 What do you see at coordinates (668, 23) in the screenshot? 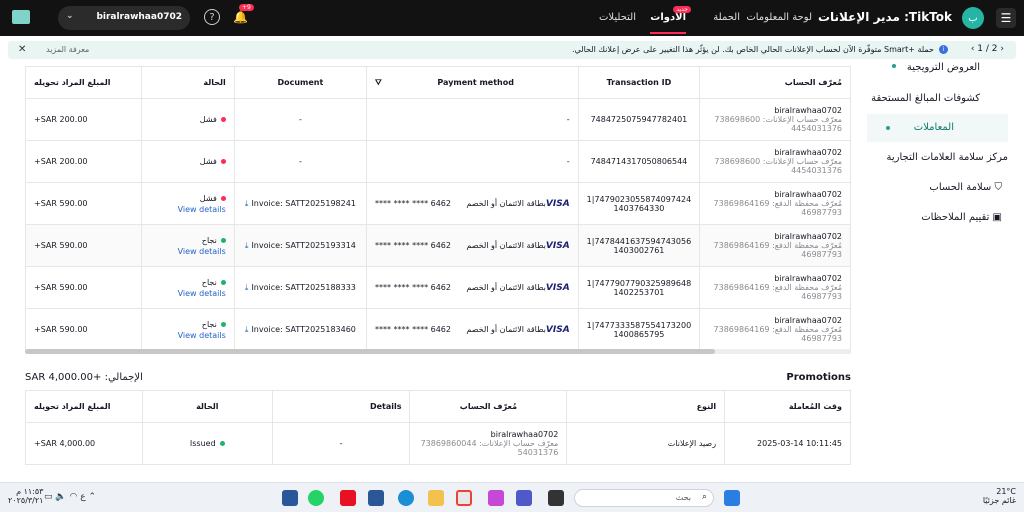
I see `nav-tools: الأدوات` at bounding box center [668, 23].